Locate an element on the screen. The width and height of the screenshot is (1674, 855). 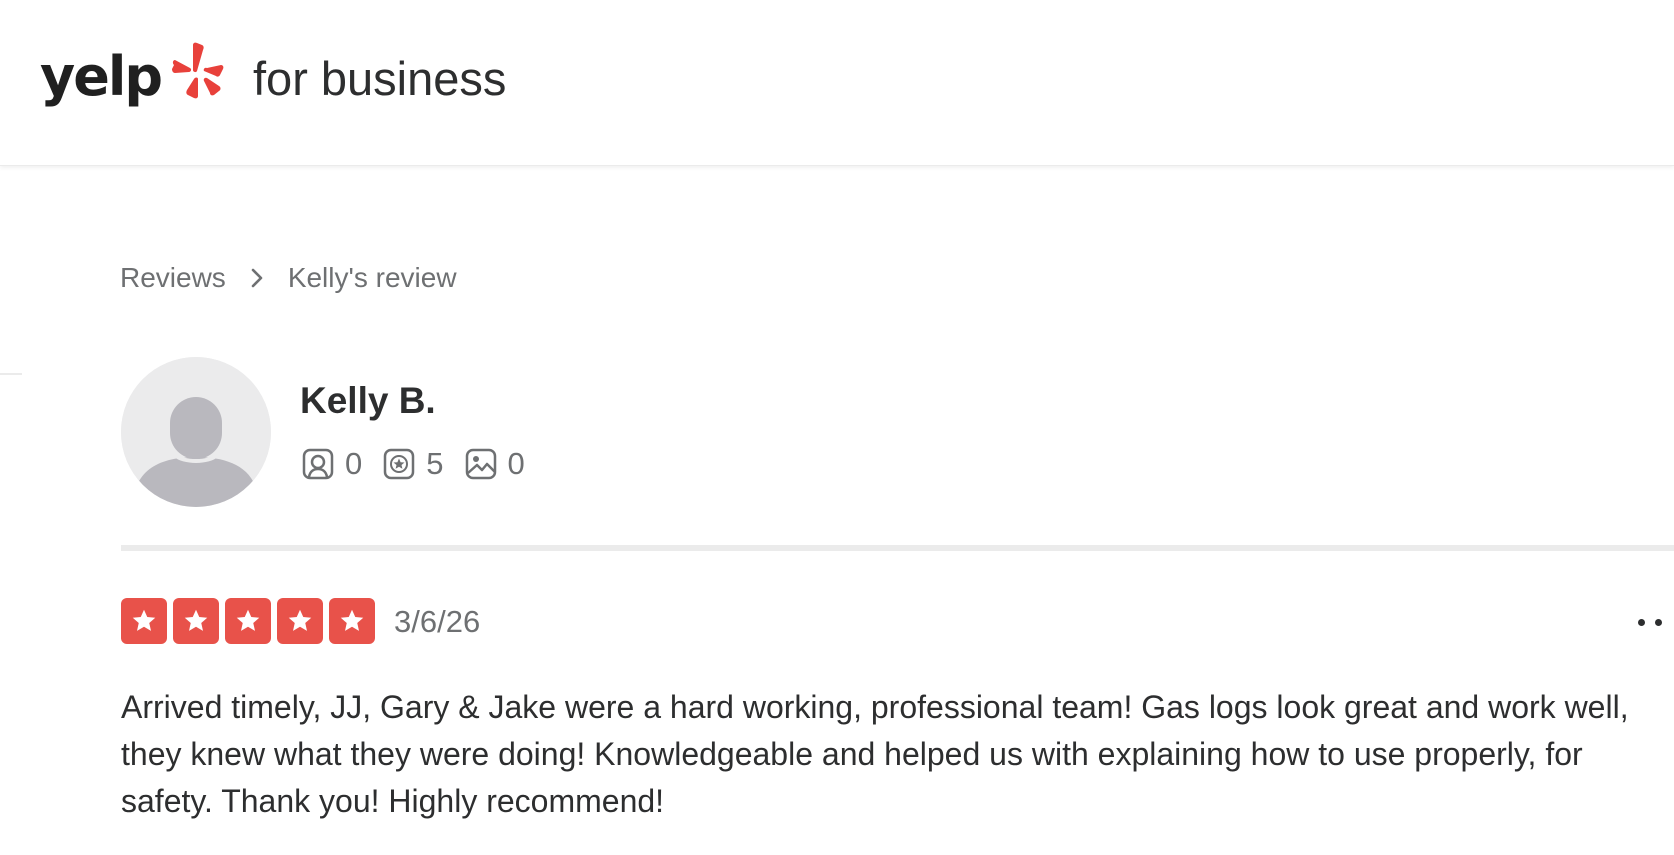
reviews-count: 5 is located at coordinates (435, 463).